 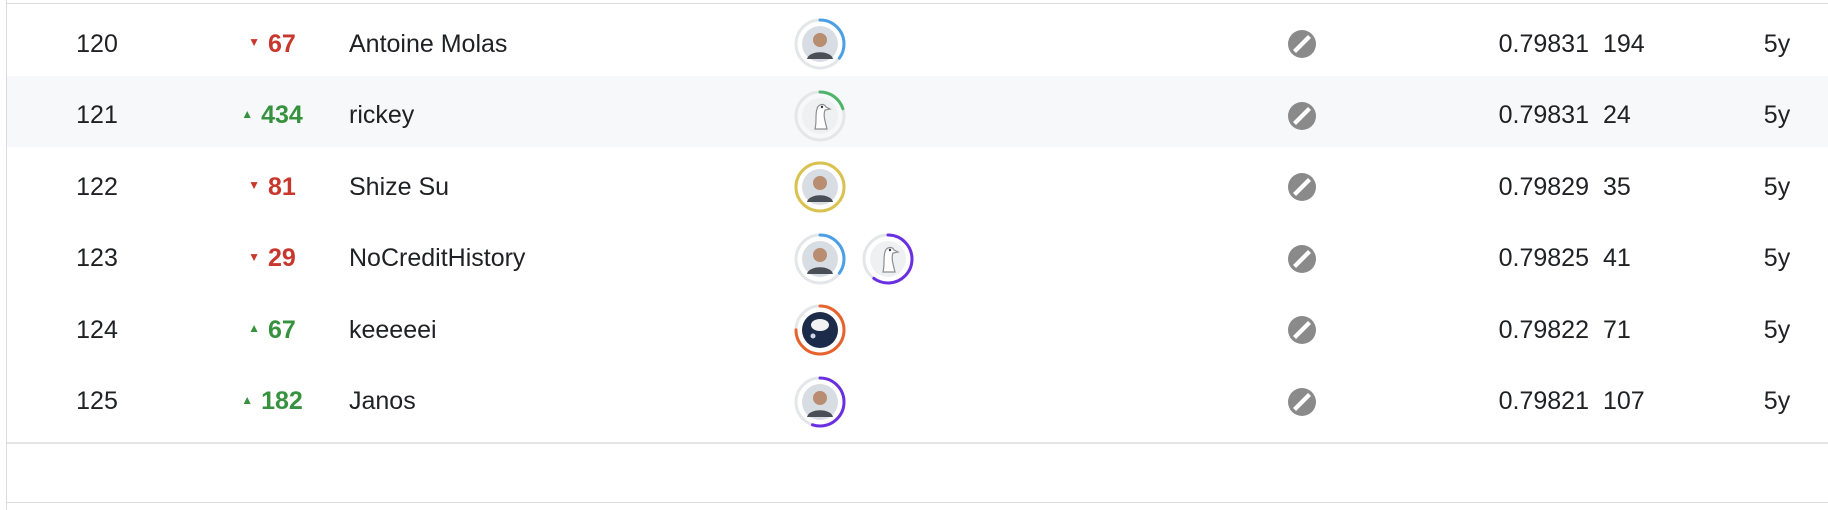 What do you see at coordinates (1543, 258) in the screenshot?
I see `score-cell: 0.79825` at bounding box center [1543, 258].